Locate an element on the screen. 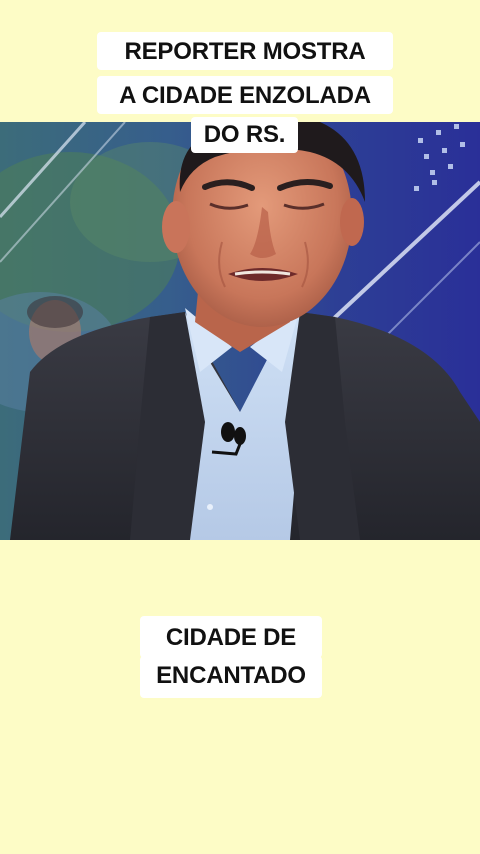  bottom-caption-line-2: ENCANTADO is located at coordinates (231, 677).